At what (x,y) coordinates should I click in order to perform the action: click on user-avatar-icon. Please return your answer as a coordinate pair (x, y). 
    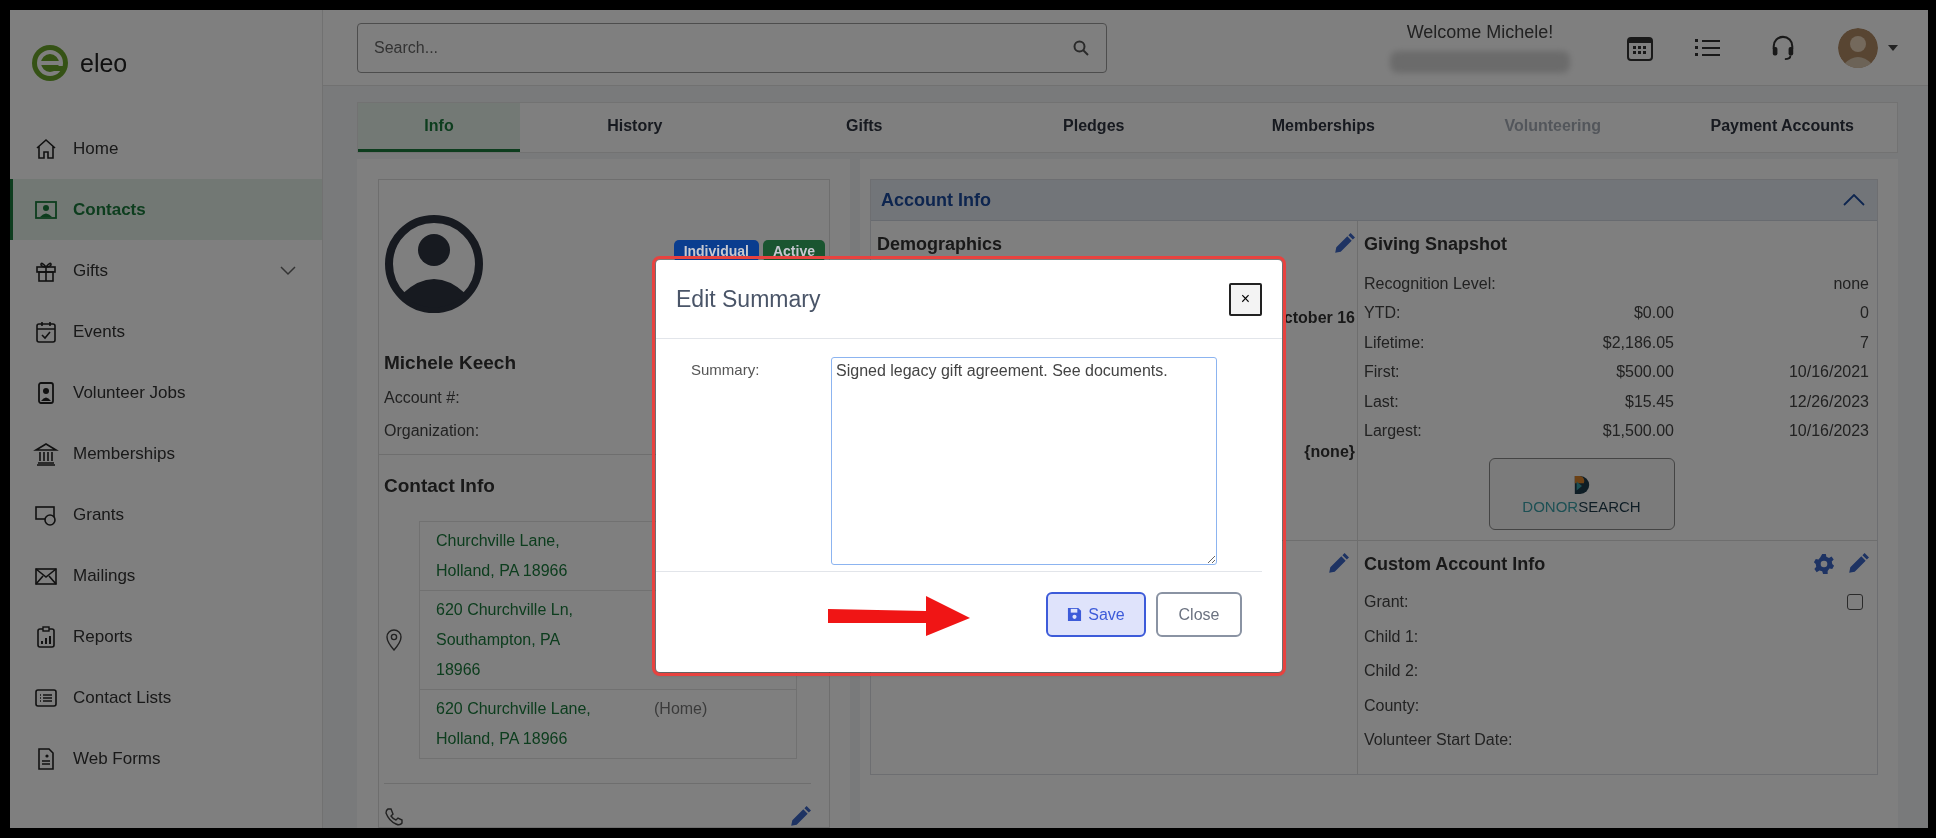
    Looking at the image, I should click on (434, 264).